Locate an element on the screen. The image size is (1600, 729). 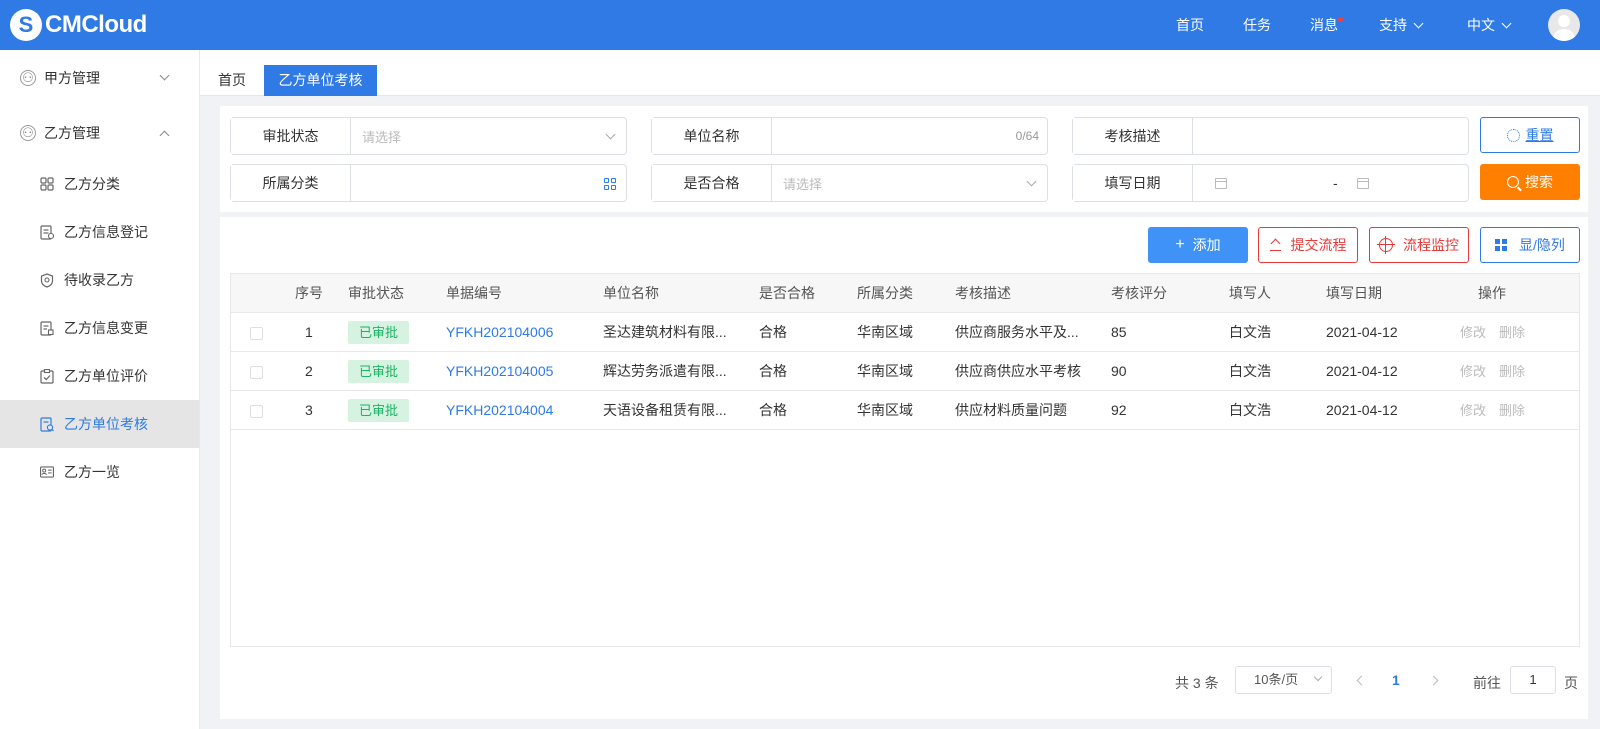
unit-name-filter: 单位名称 0/64 is located at coordinates (849, 136).